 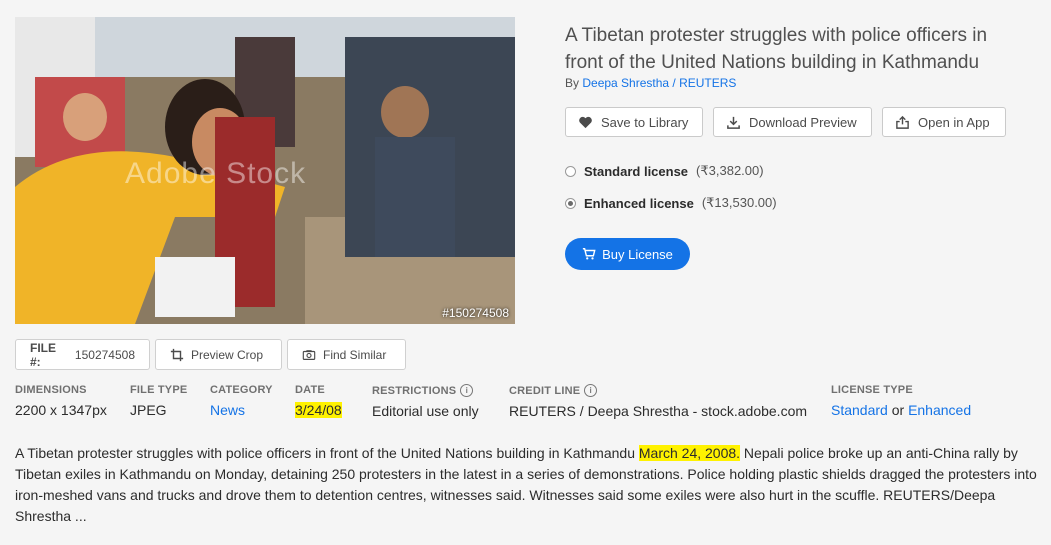 I want to click on meta-value: Editorial use only, so click(x=425, y=411).